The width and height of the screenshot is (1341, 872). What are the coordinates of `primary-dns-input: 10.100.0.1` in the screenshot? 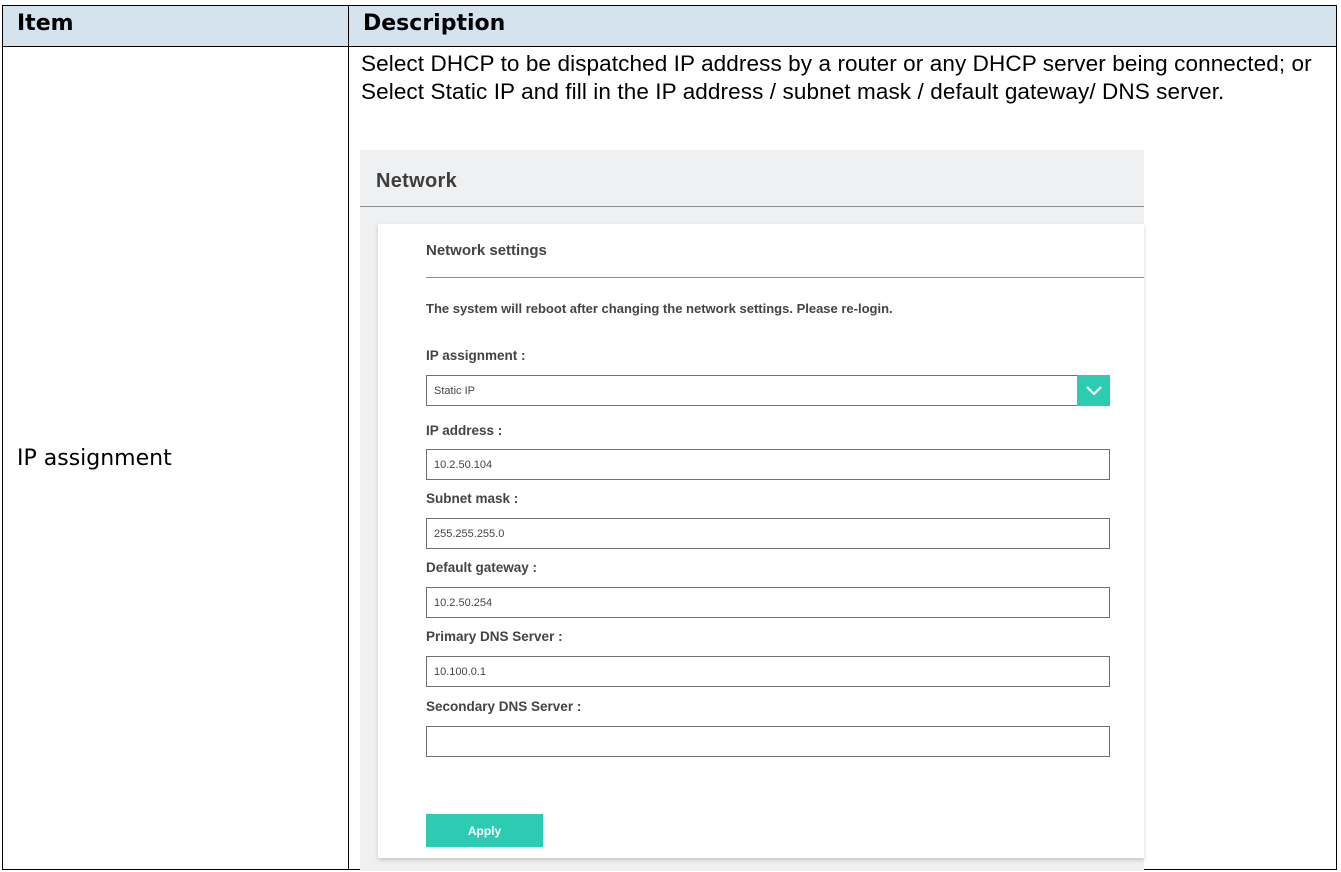 It's located at (768, 671).